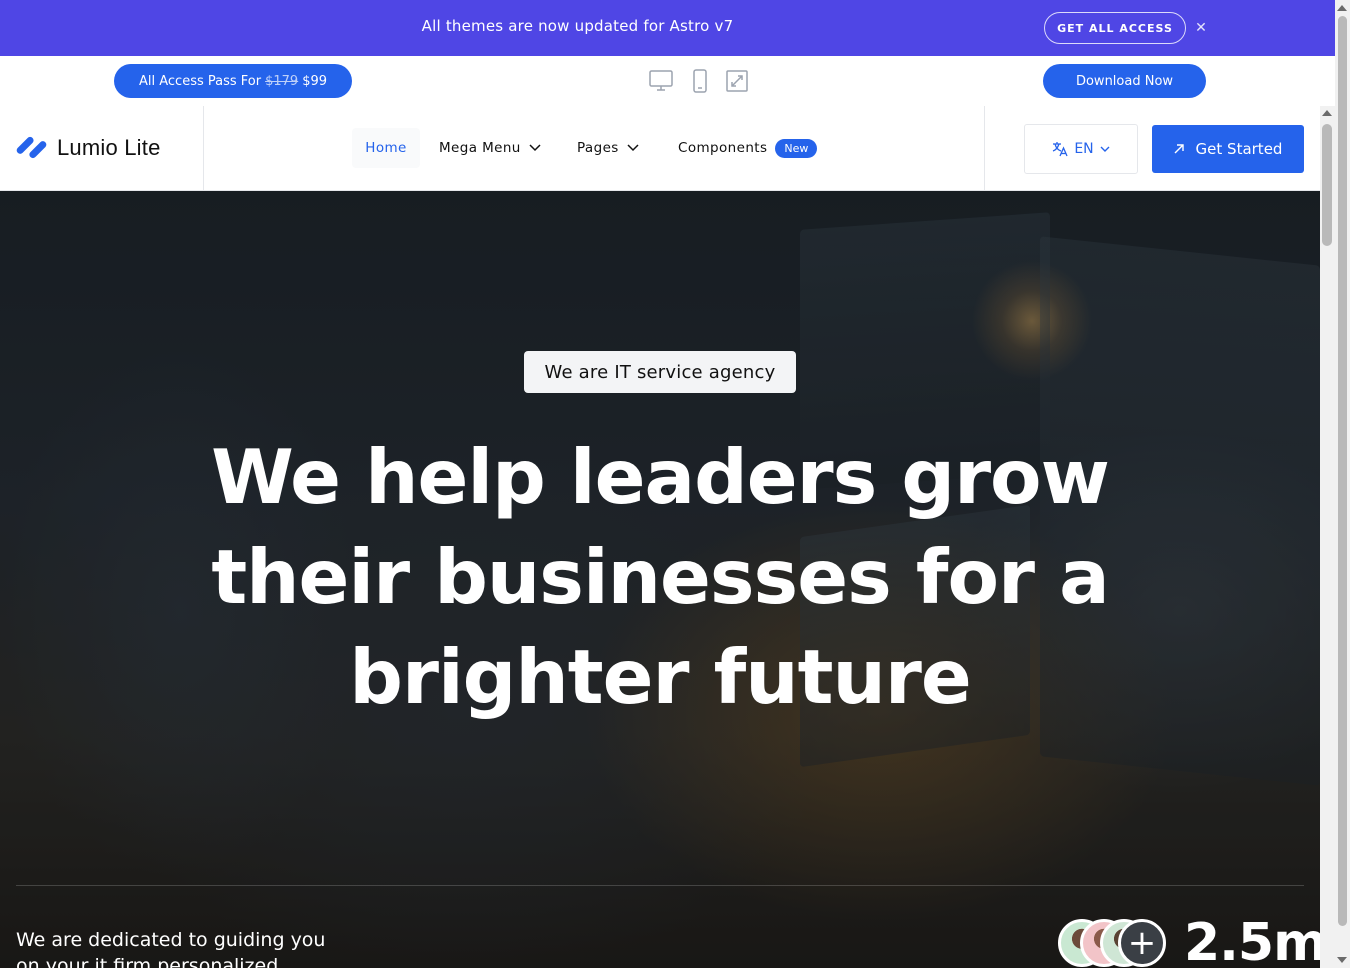  I want to click on nav-components-label: Components, so click(723, 148).